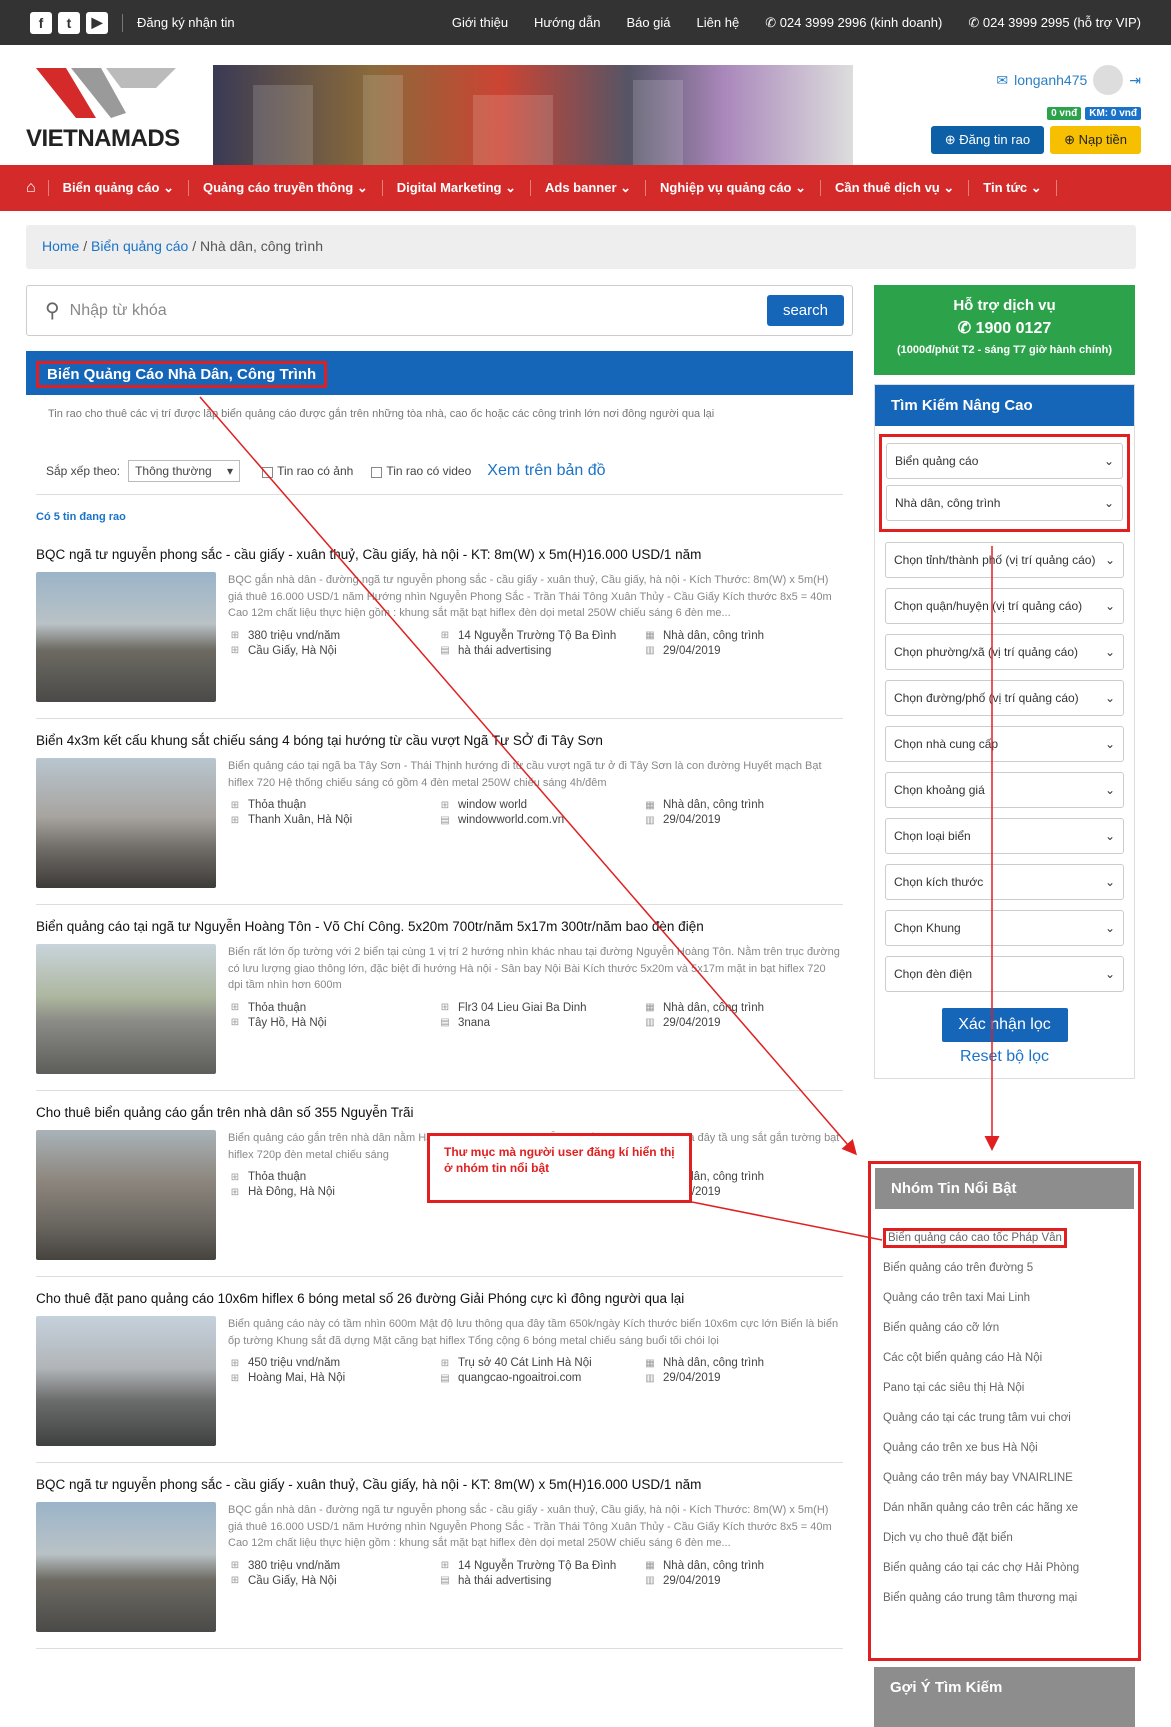 The image size is (1171, 1727). I want to click on subcategory-select: Nhà dân, công trình ⌄, so click(1004, 503).